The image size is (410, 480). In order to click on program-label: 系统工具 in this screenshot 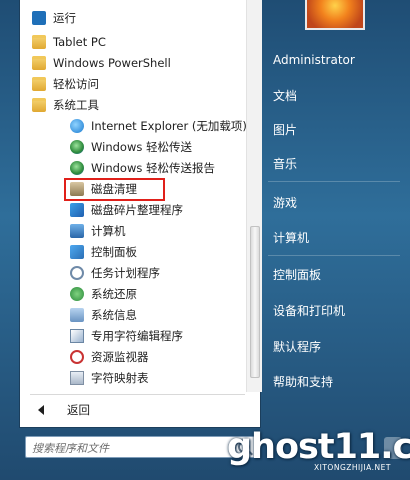, I will do `click(76, 105)`.